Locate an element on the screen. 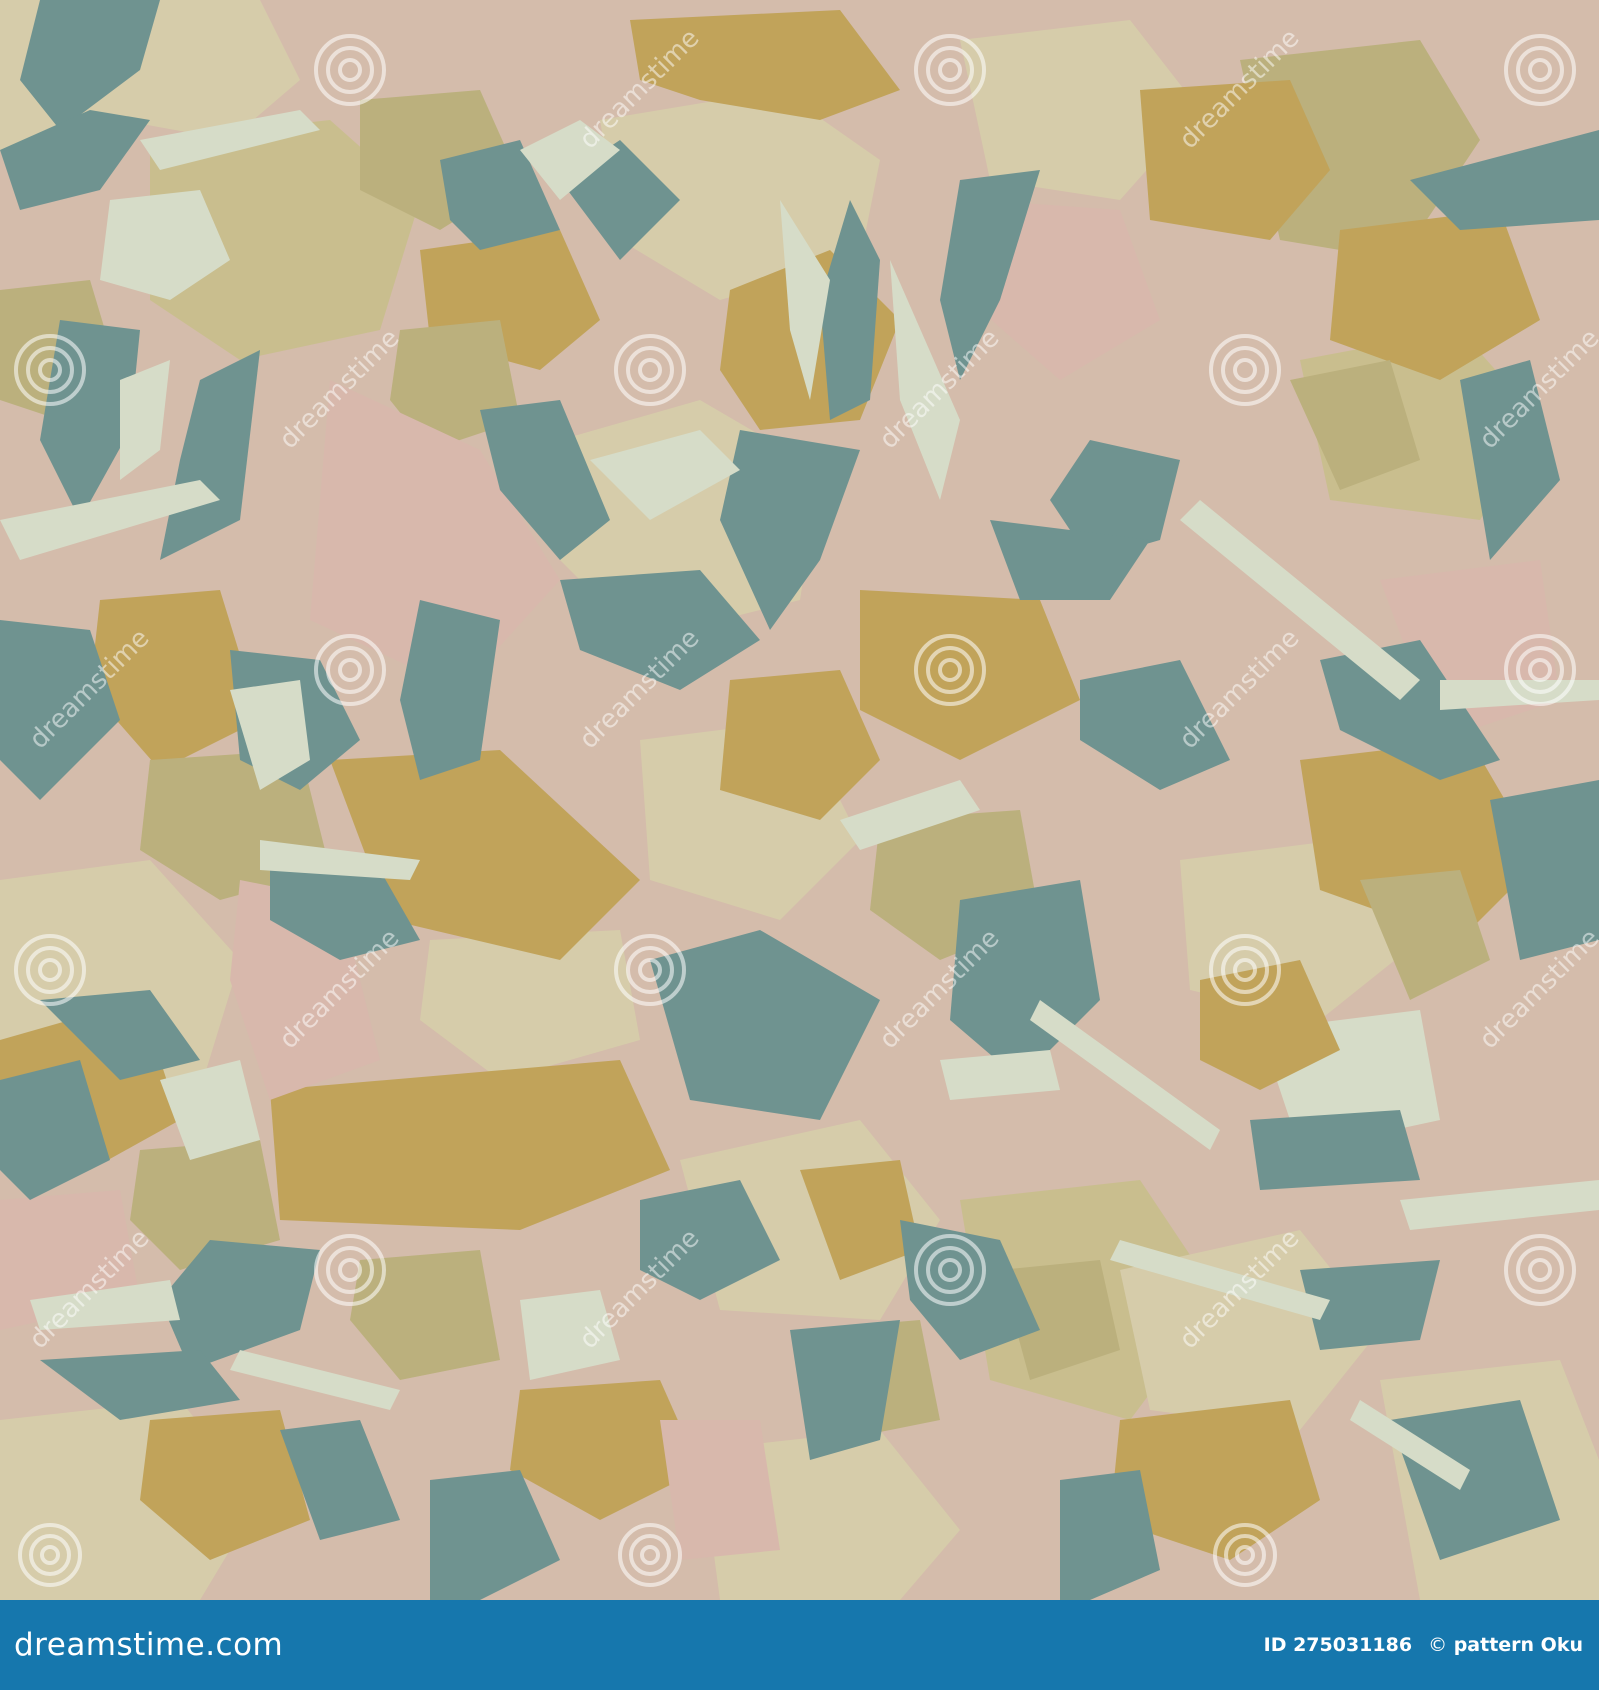 Image resolution: width=1599 pixels, height=1690 pixels. dreamstime-logo-text: dreamstime.com is located at coordinates (148, 1645).